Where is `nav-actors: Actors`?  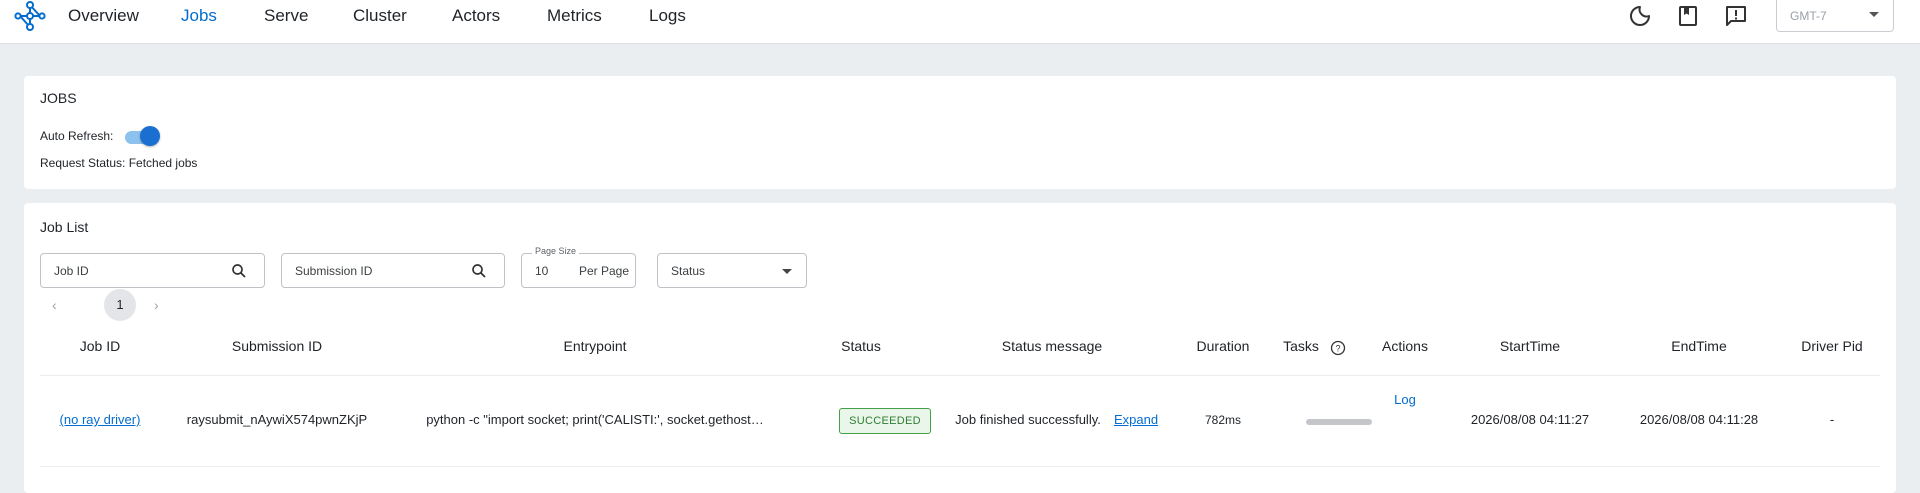
nav-actors: Actors is located at coordinates (476, 16).